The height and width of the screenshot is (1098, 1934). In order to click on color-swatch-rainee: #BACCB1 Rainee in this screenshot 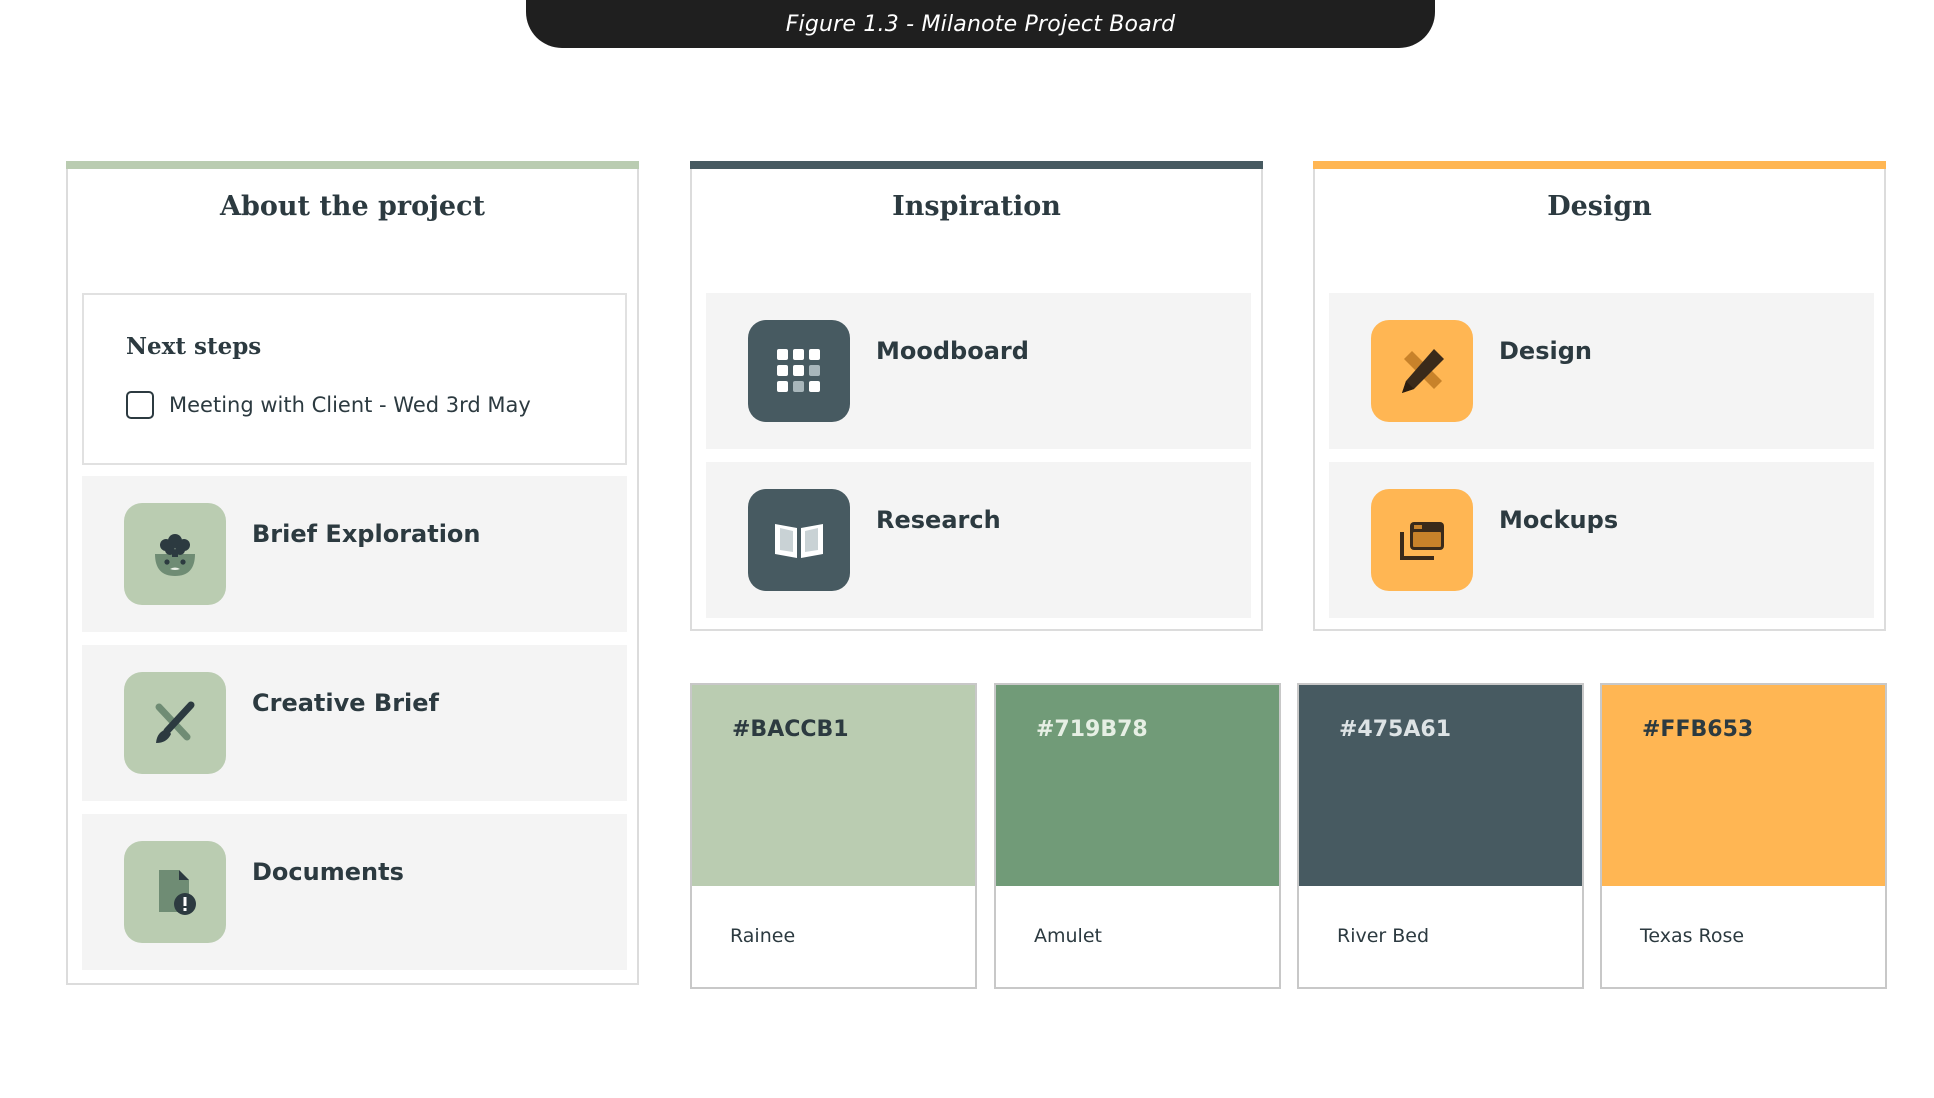, I will do `click(833, 836)`.